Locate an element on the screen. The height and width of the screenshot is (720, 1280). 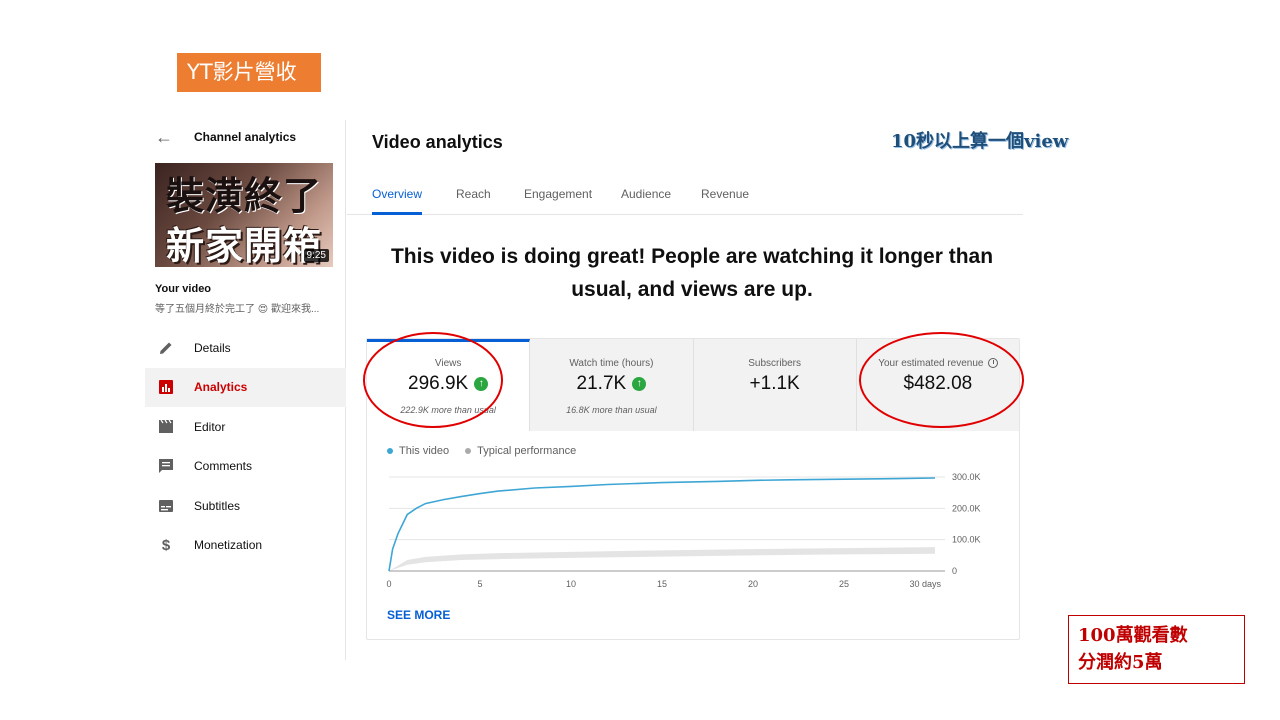
x-tick-label: 0 is located at coordinates (388, 584).